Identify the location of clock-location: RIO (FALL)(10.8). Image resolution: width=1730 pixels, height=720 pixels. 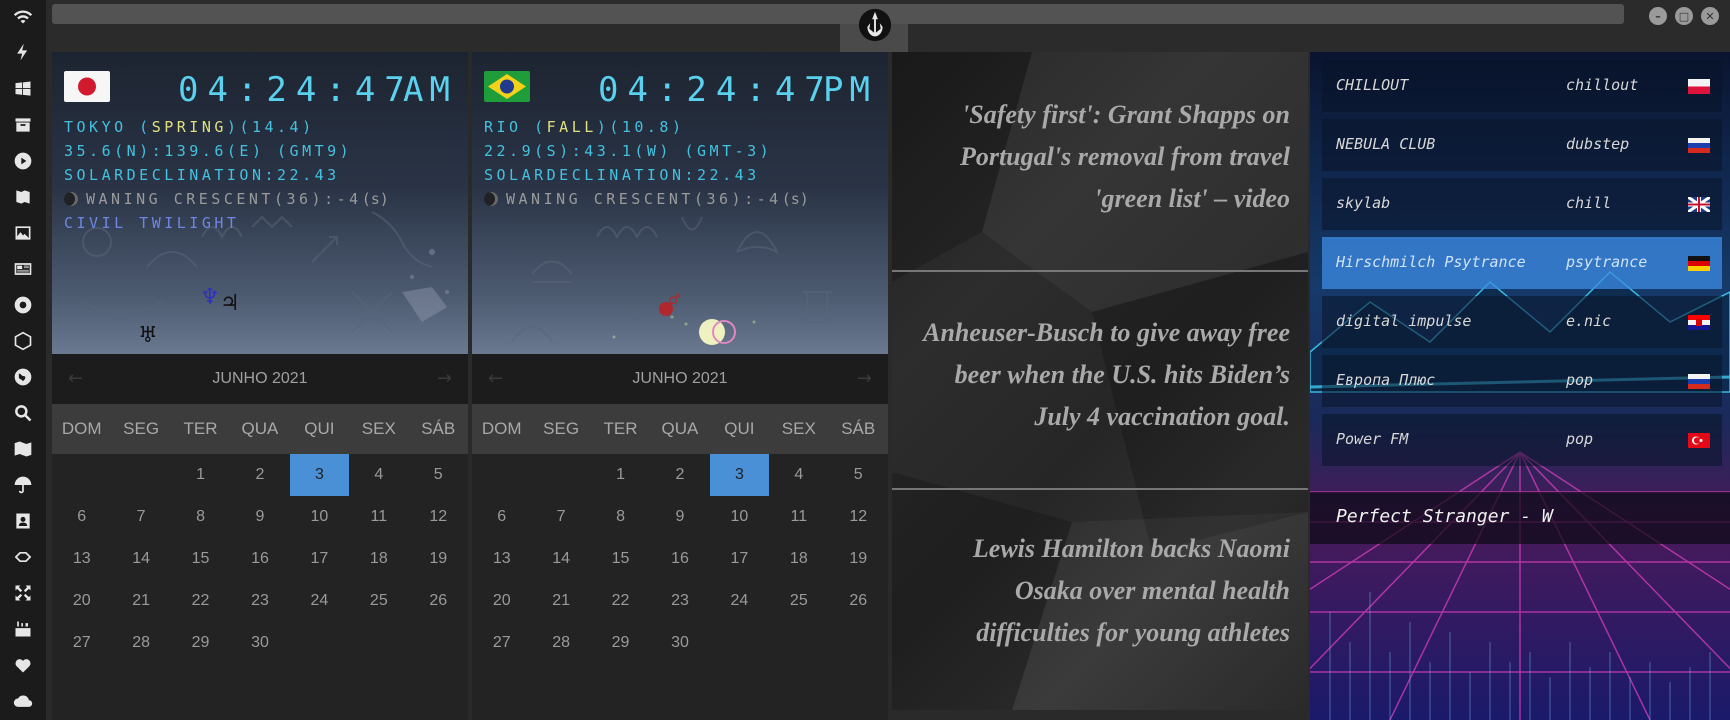
(584, 127).